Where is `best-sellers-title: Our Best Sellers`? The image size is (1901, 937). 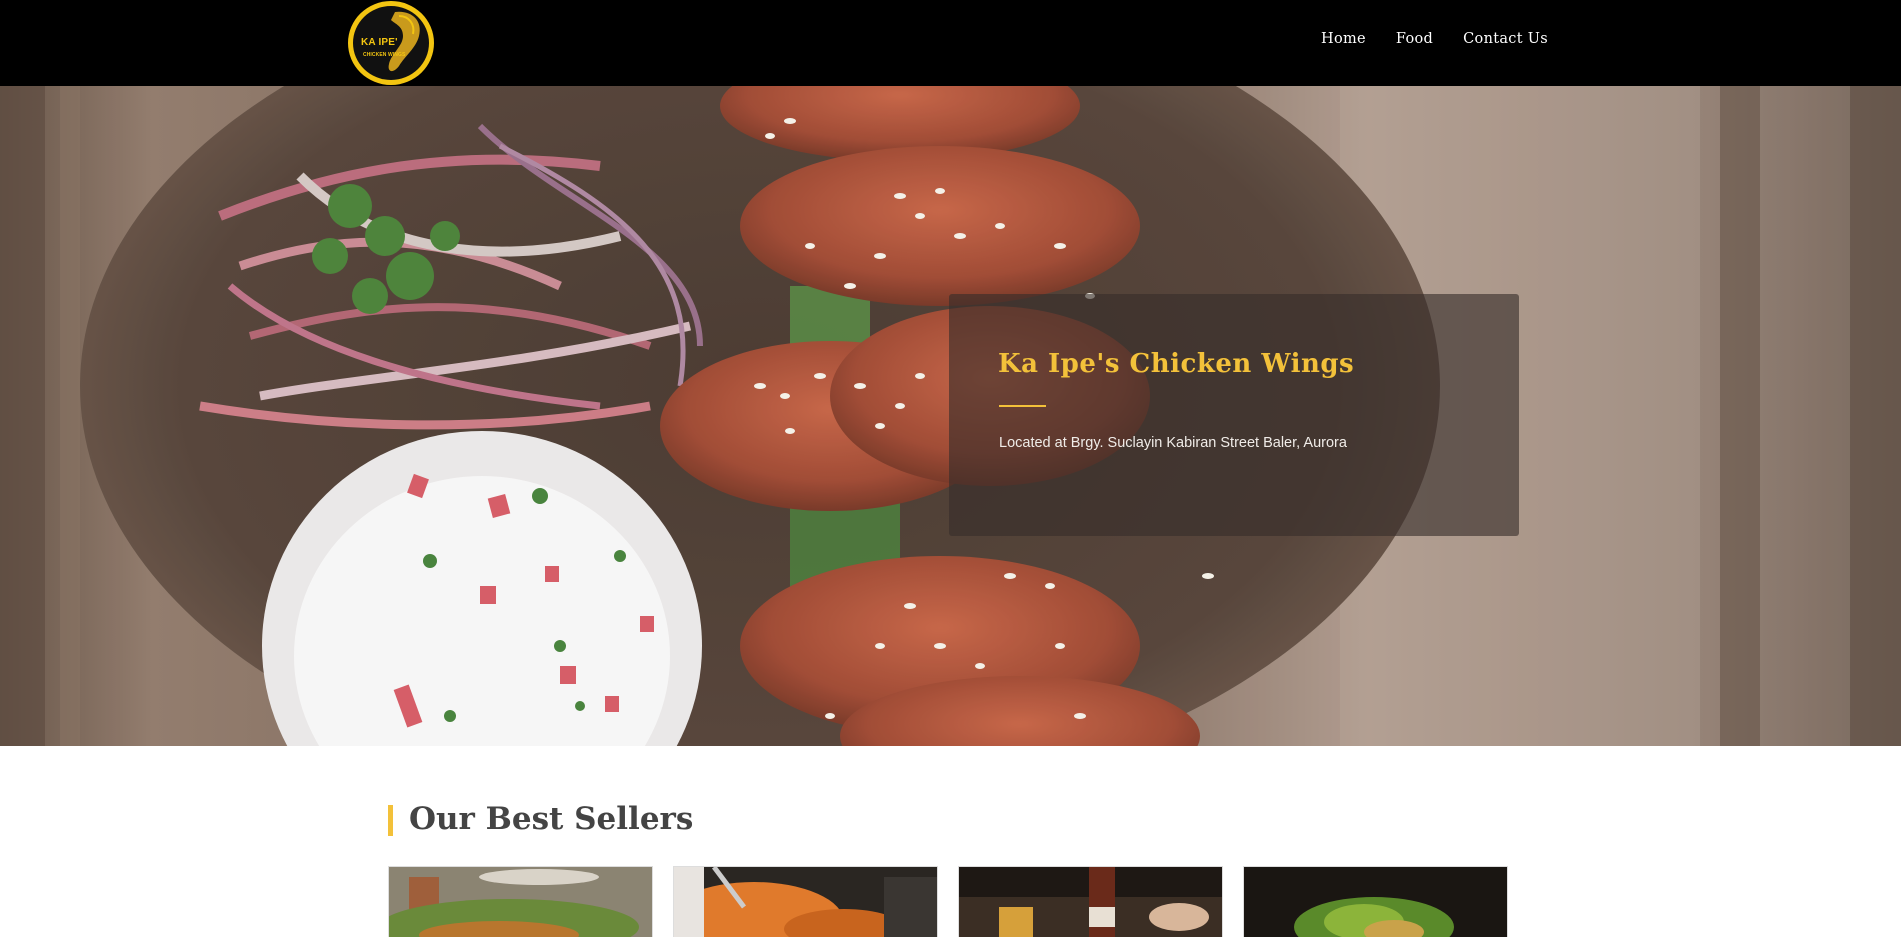 best-sellers-title: Our Best Sellers is located at coordinates (551, 819).